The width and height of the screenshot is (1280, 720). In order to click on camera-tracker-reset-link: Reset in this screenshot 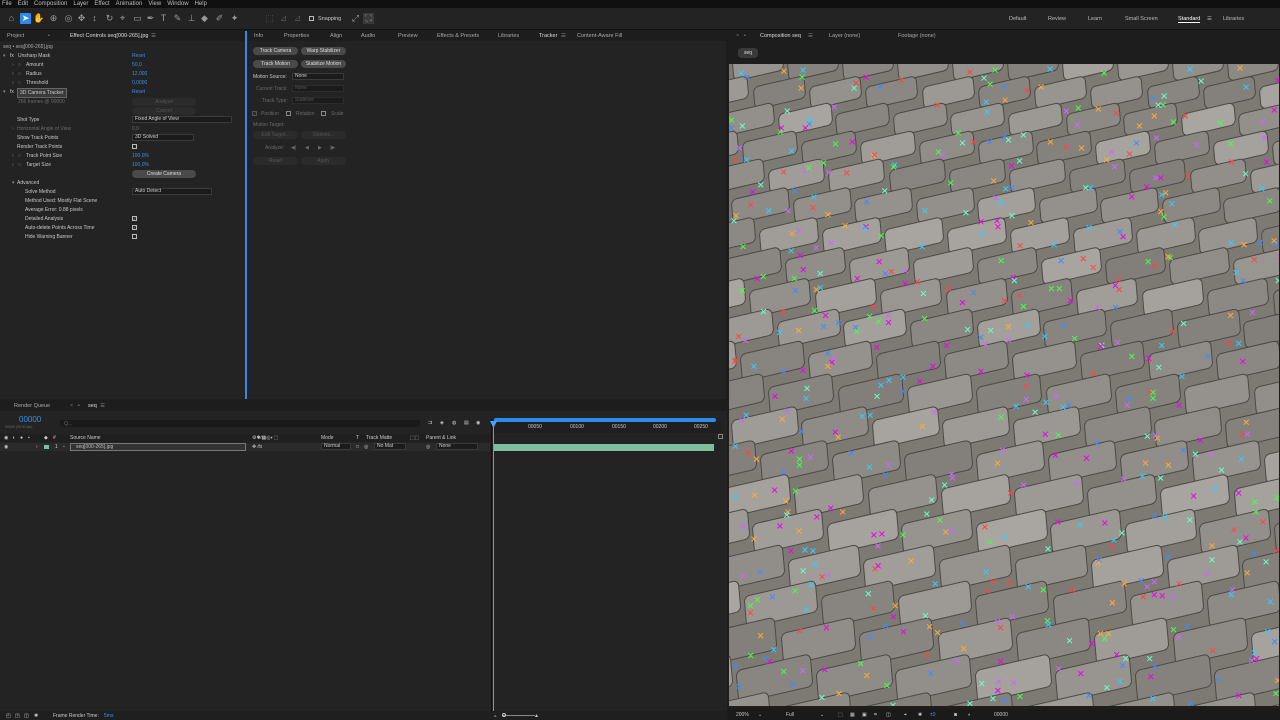, I will do `click(138, 92)`.